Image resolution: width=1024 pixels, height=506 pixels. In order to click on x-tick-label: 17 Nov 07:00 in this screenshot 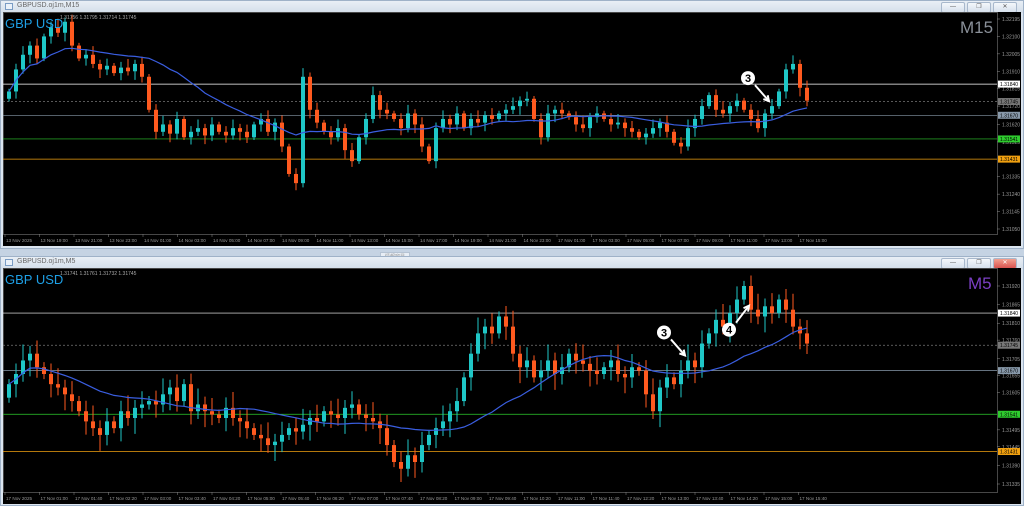, I will do `click(365, 498)`.